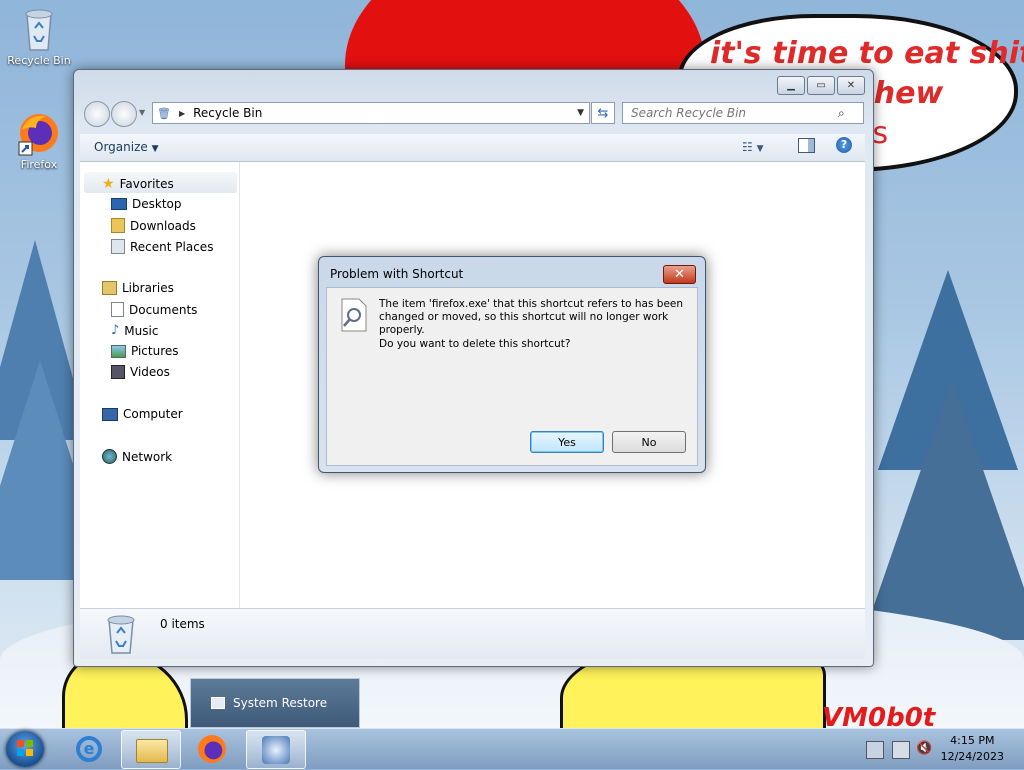  I want to click on search-box: ⌕, so click(743, 113).